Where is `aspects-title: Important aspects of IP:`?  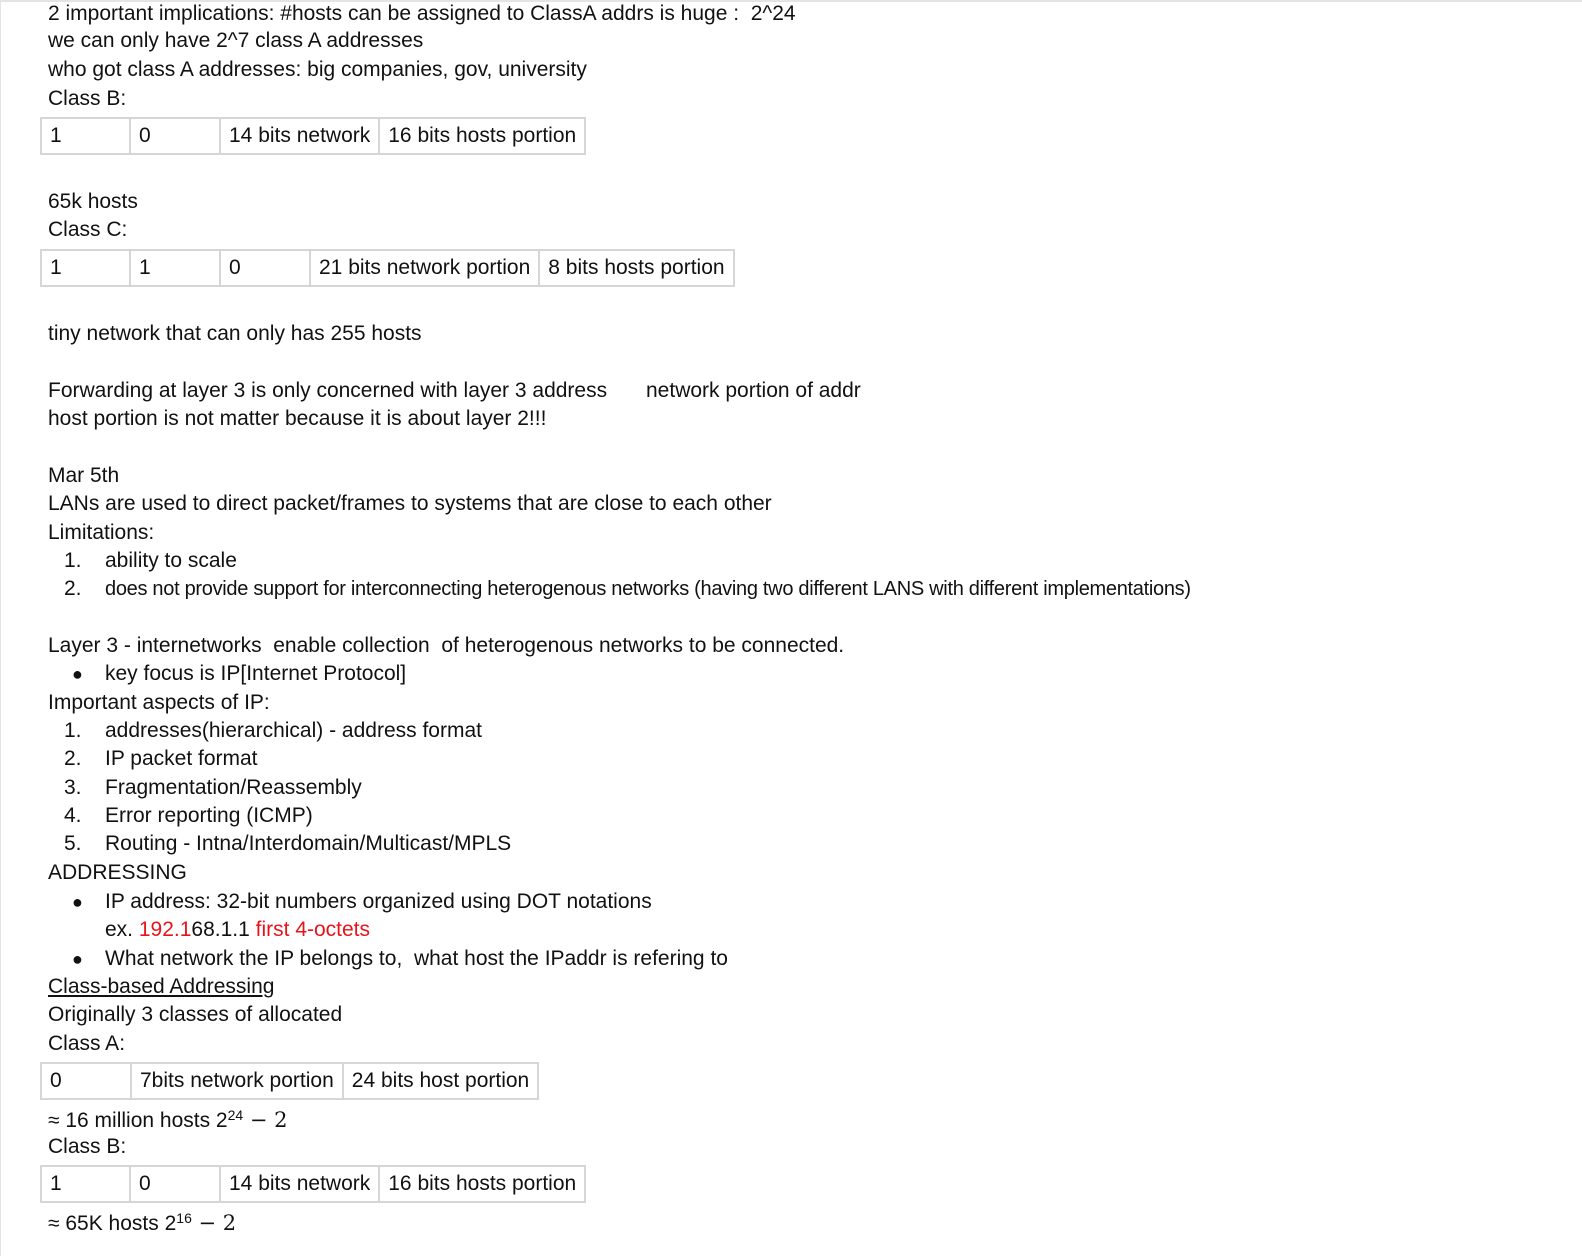
aspects-title: Important aspects of IP: is located at coordinates (159, 702).